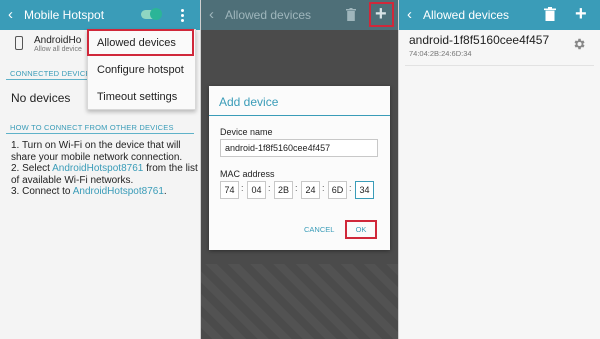 The width and height of the screenshot is (600, 339). What do you see at coordinates (319, 229) in the screenshot?
I see `cancel-button: CANCEL` at bounding box center [319, 229].